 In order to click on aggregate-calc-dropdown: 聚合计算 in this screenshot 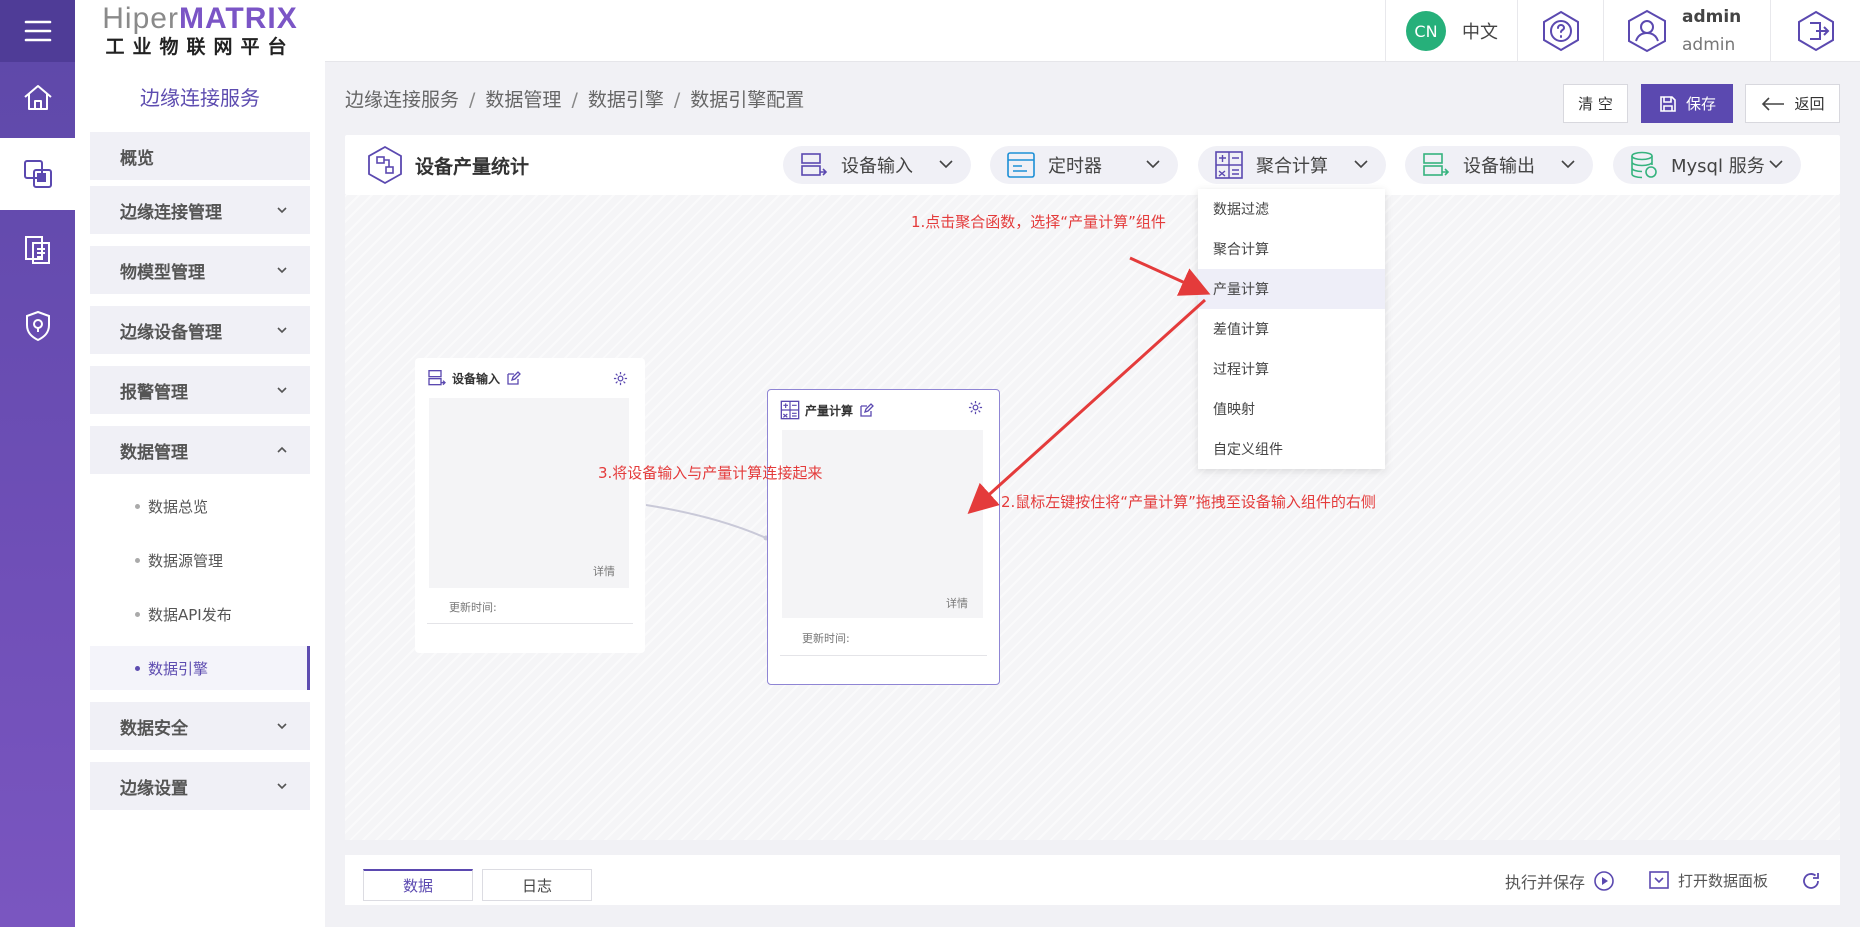, I will do `click(1292, 165)`.